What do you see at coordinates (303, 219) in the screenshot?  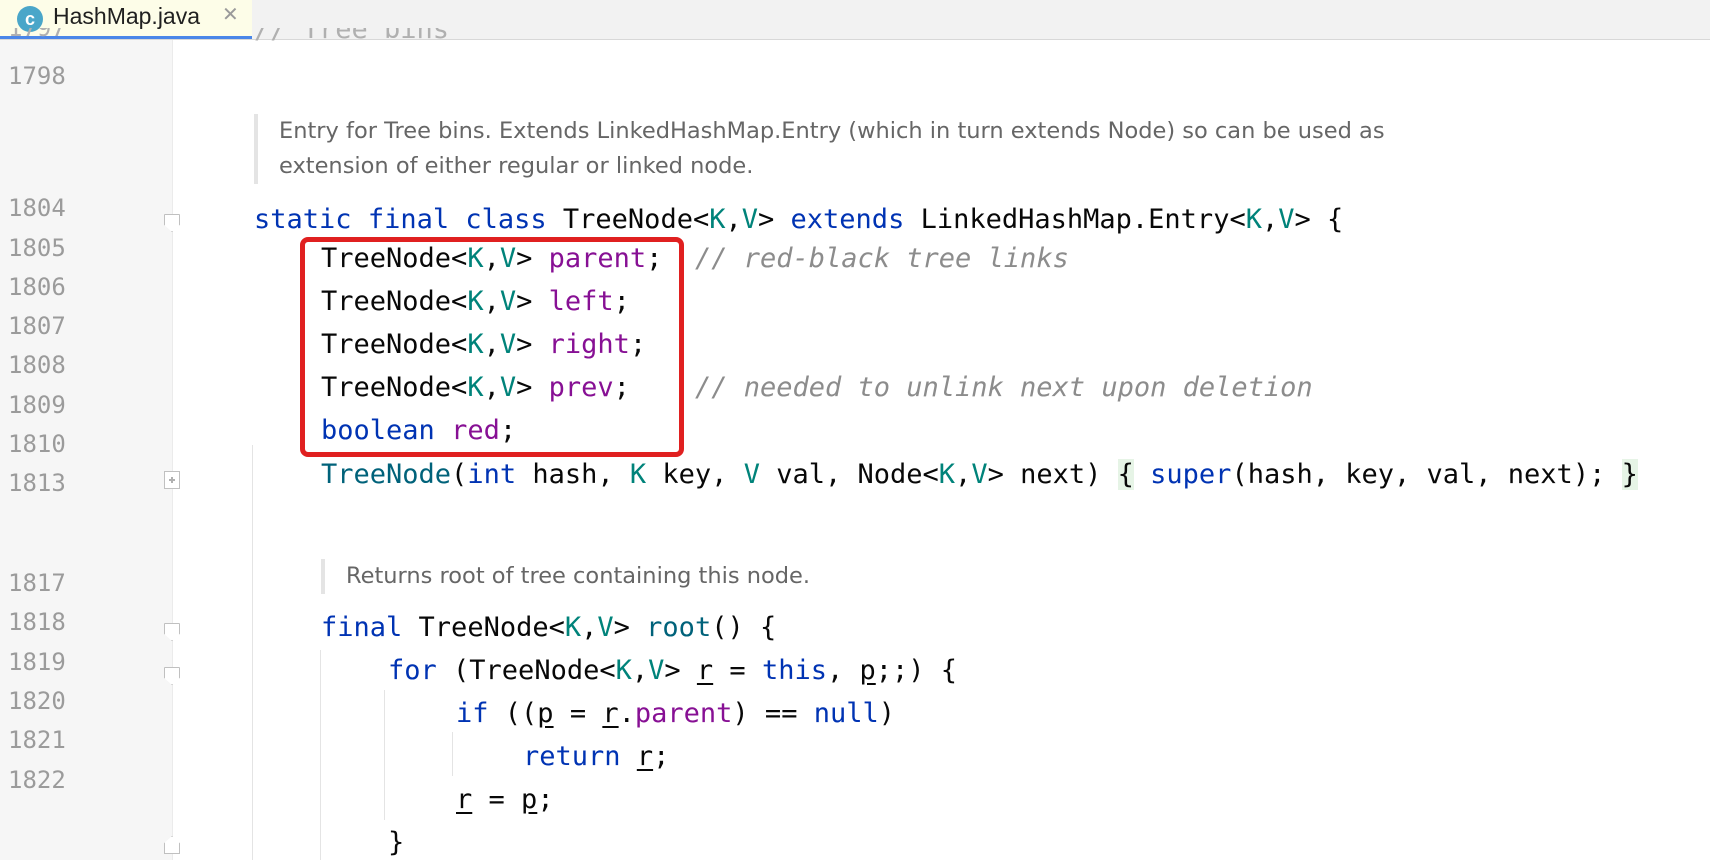 I see `keyword: static` at bounding box center [303, 219].